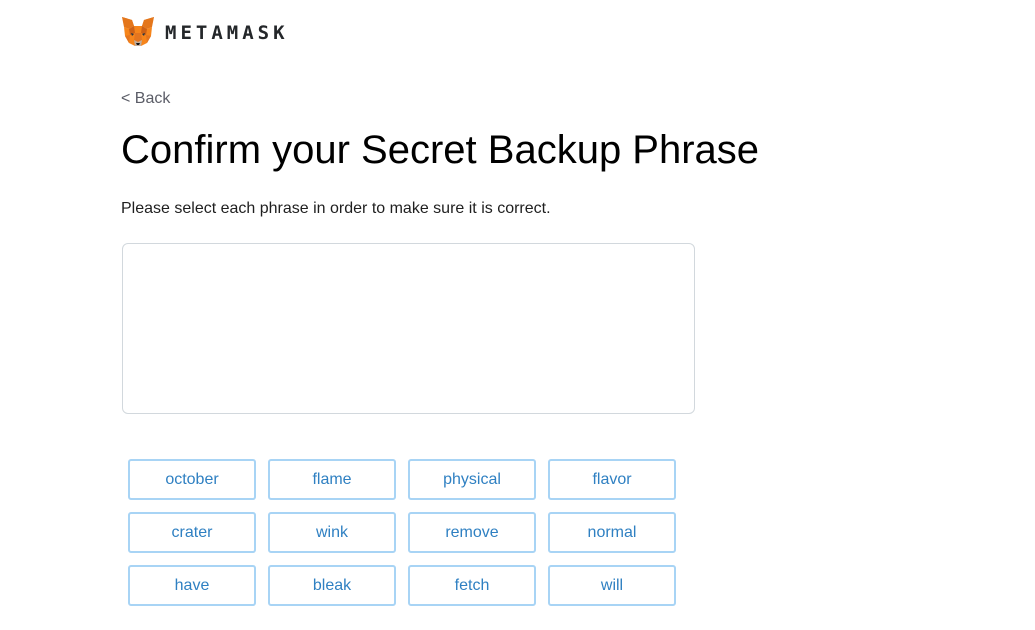 Image resolution: width=1035 pixels, height=630 pixels. I want to click on metamask-logo: METAMASK, so click(205, 33).